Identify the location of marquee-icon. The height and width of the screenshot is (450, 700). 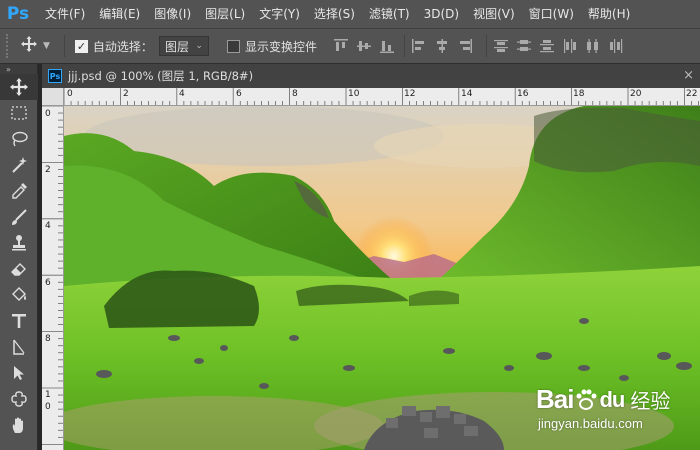
(19, 113).